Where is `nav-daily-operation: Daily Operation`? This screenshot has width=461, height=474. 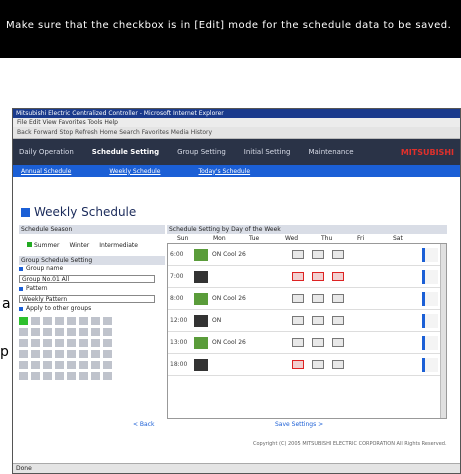 nav-daily-operation: Daily Operation is located at coordinates (46, 152).